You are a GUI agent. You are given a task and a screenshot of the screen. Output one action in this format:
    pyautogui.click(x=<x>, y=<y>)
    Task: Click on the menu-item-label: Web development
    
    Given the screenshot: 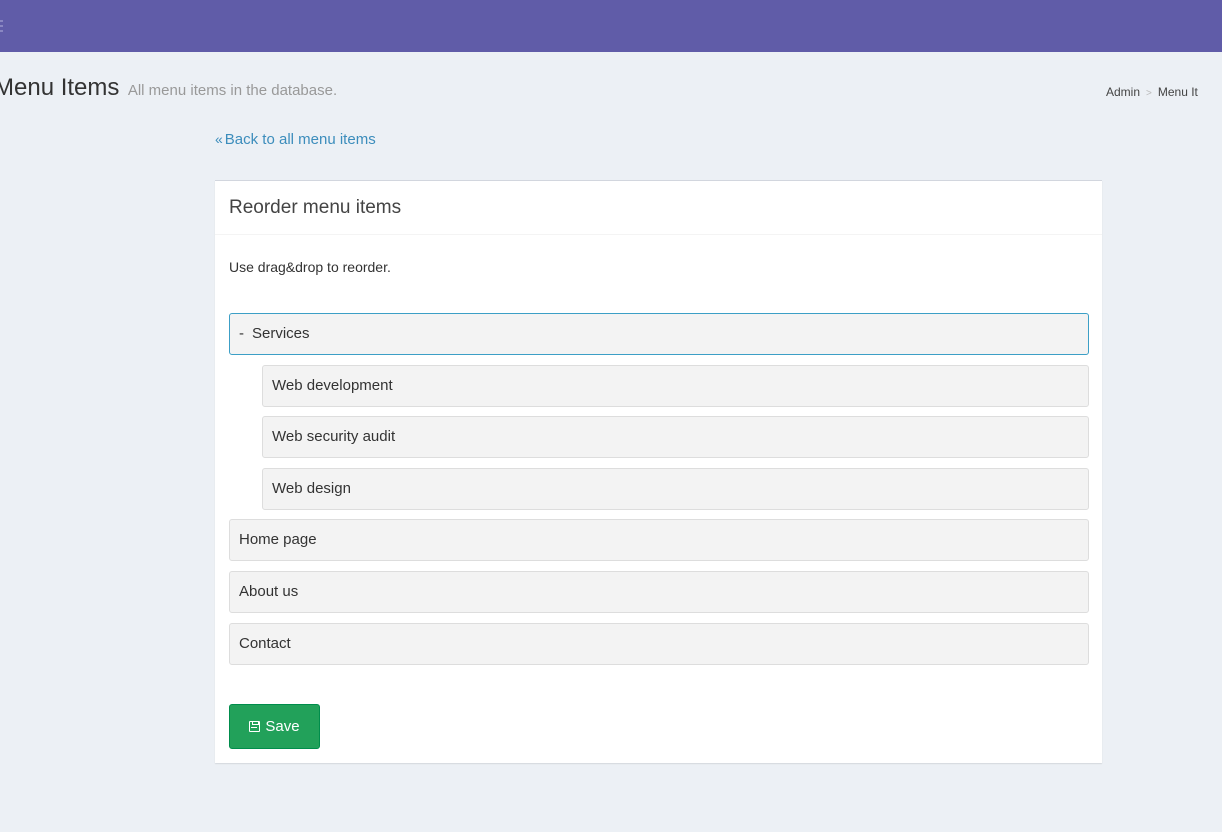 What is the action you would take?
    pyautogui.click(x=332, y=385)
    